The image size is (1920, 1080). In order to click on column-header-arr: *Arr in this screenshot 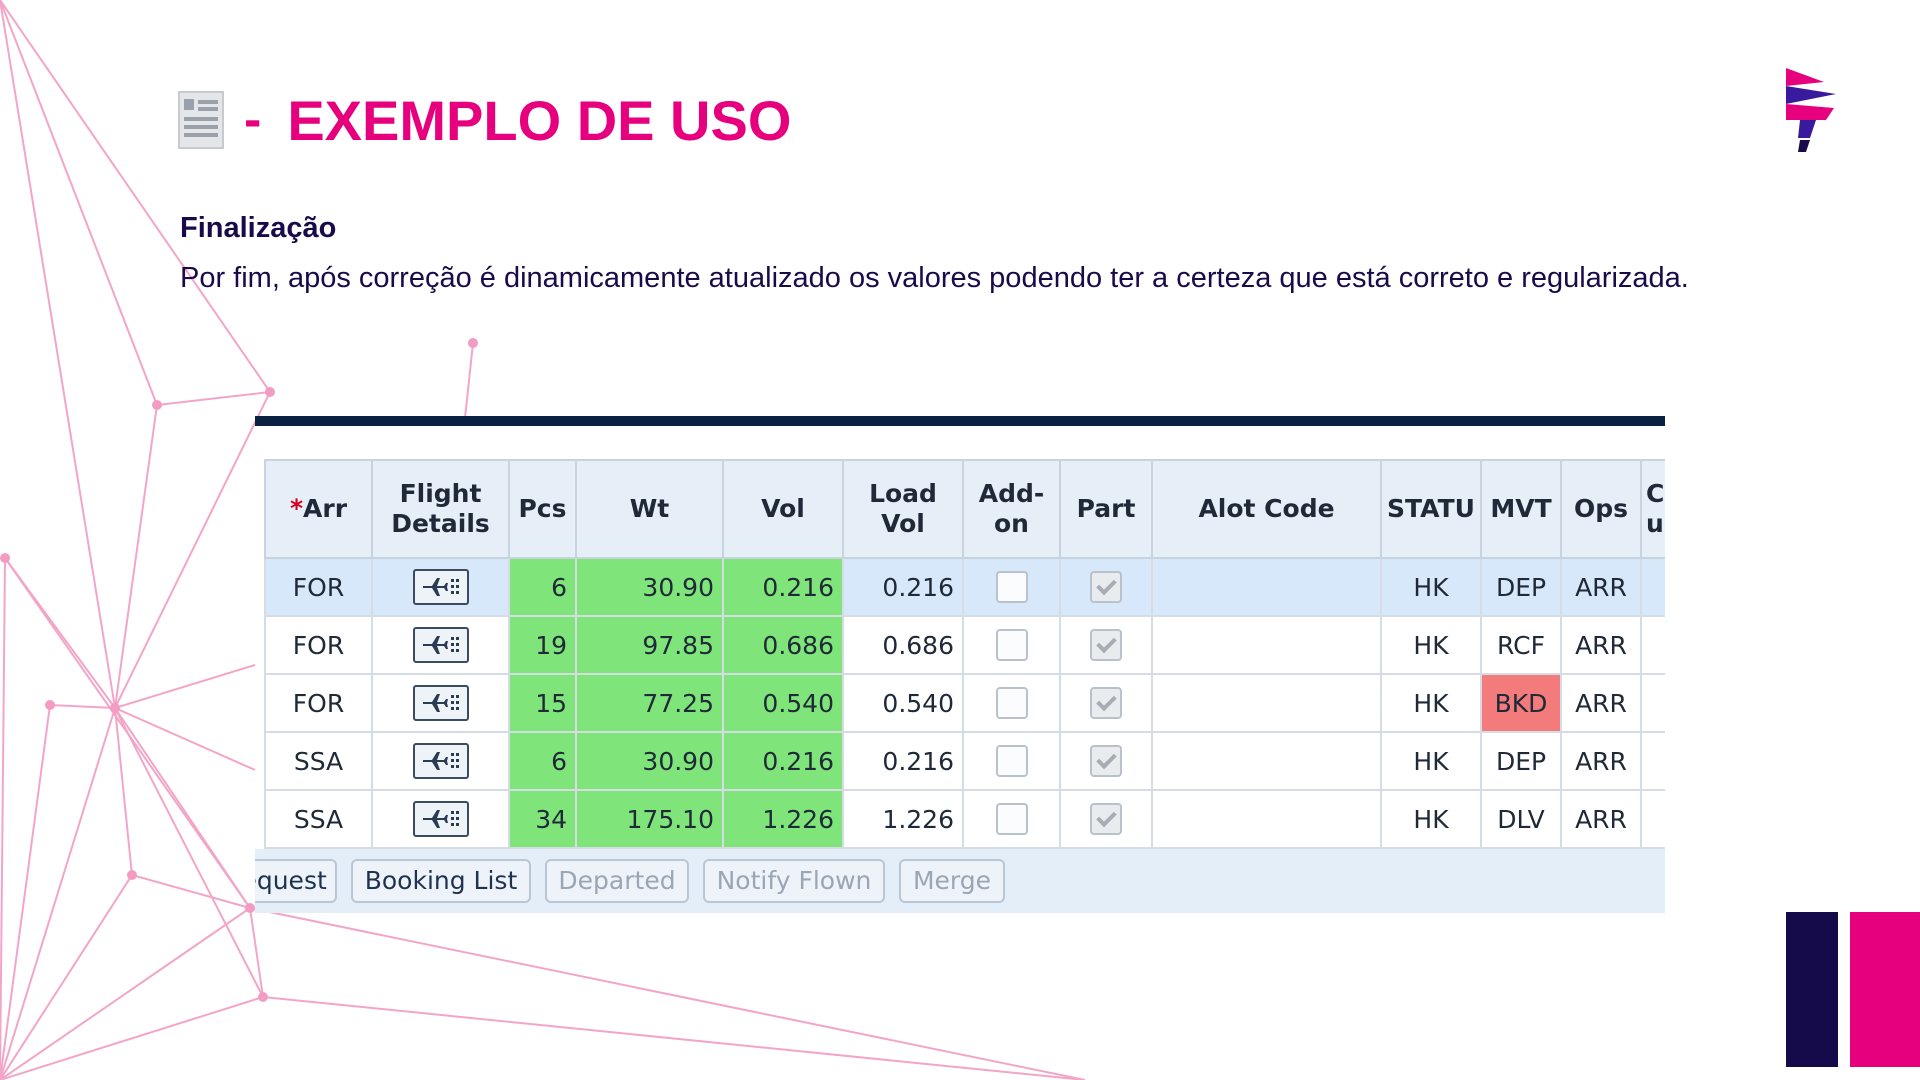, I will do `click(318, 509)`.